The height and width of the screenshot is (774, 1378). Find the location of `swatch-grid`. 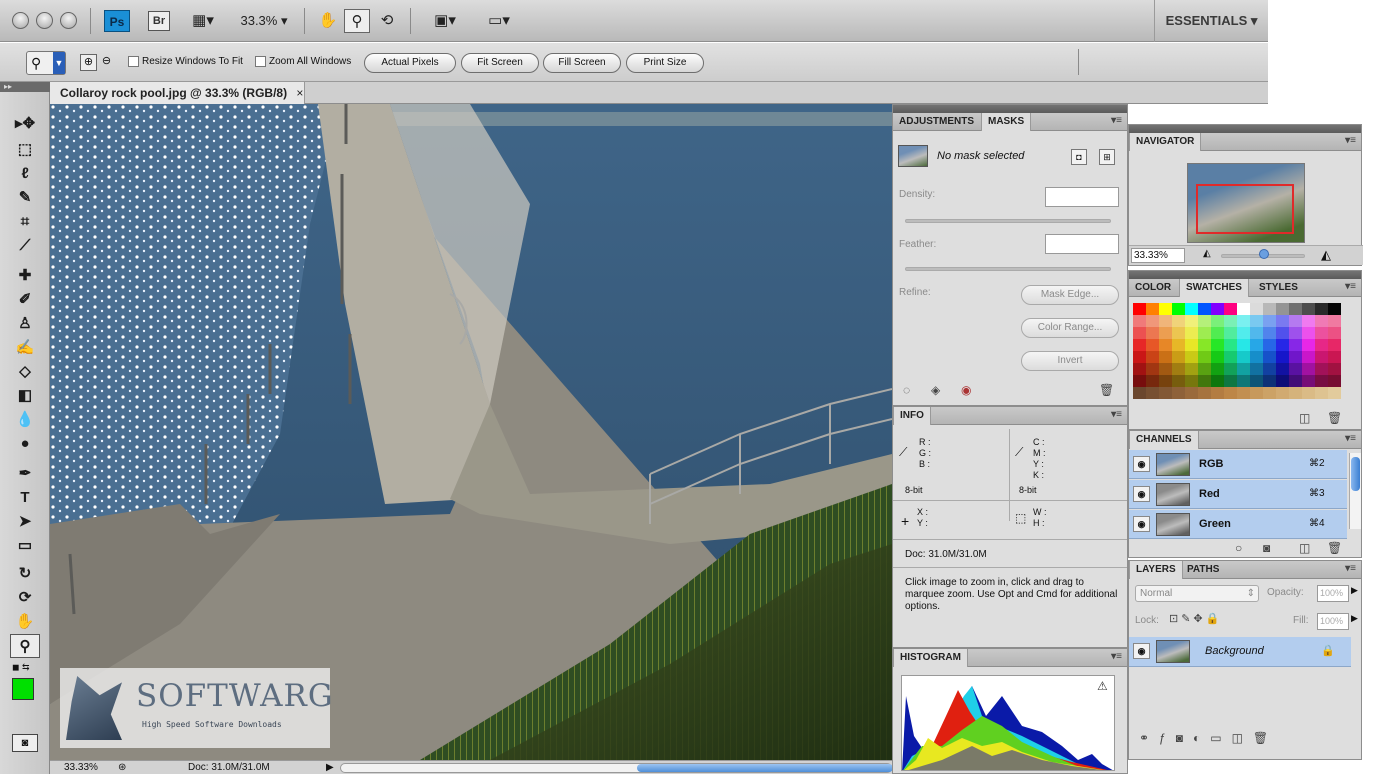

swatch-grid is located at coordinates (1239, 355).